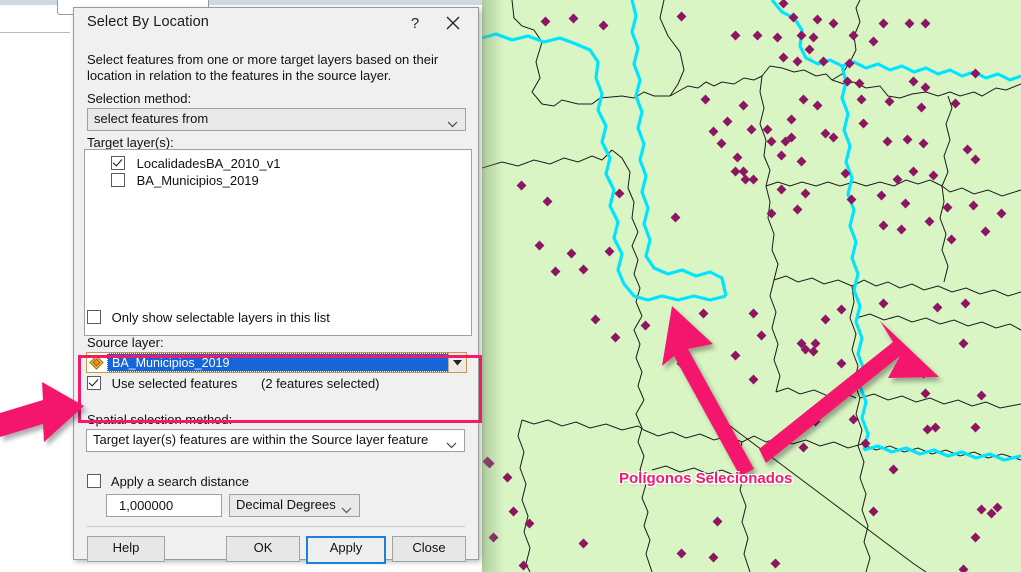 The width and height of the screenshot is (1021, 572). Describe the element at coordinates (197, 180) in the screenshot. I see `target-layer-label-1: BA_Municipios_2019` at that location.